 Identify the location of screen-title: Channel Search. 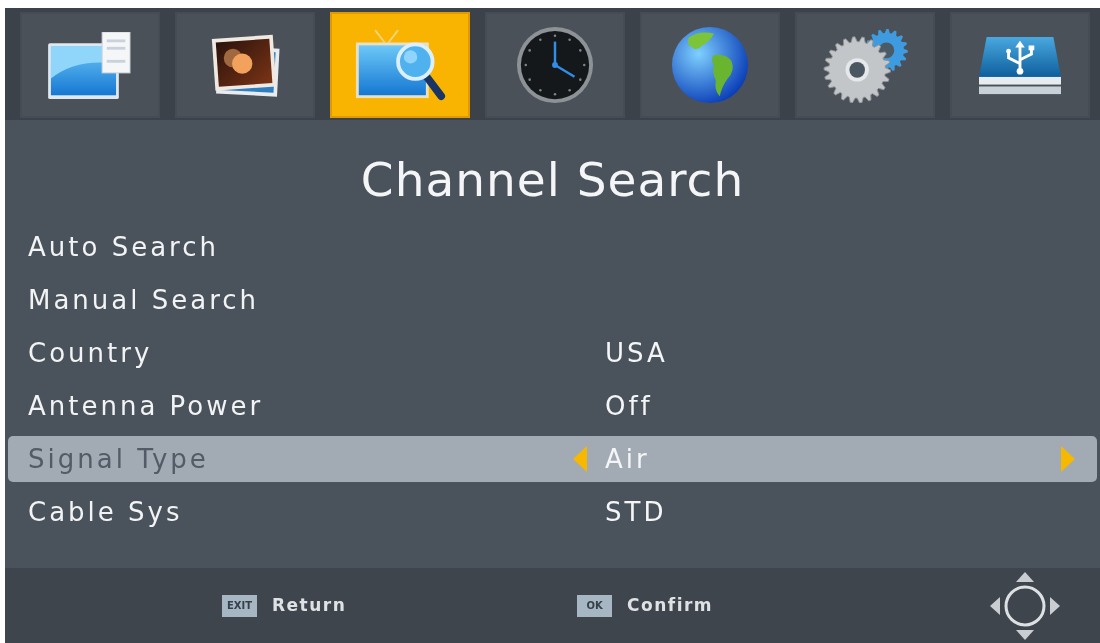
(552, 180).